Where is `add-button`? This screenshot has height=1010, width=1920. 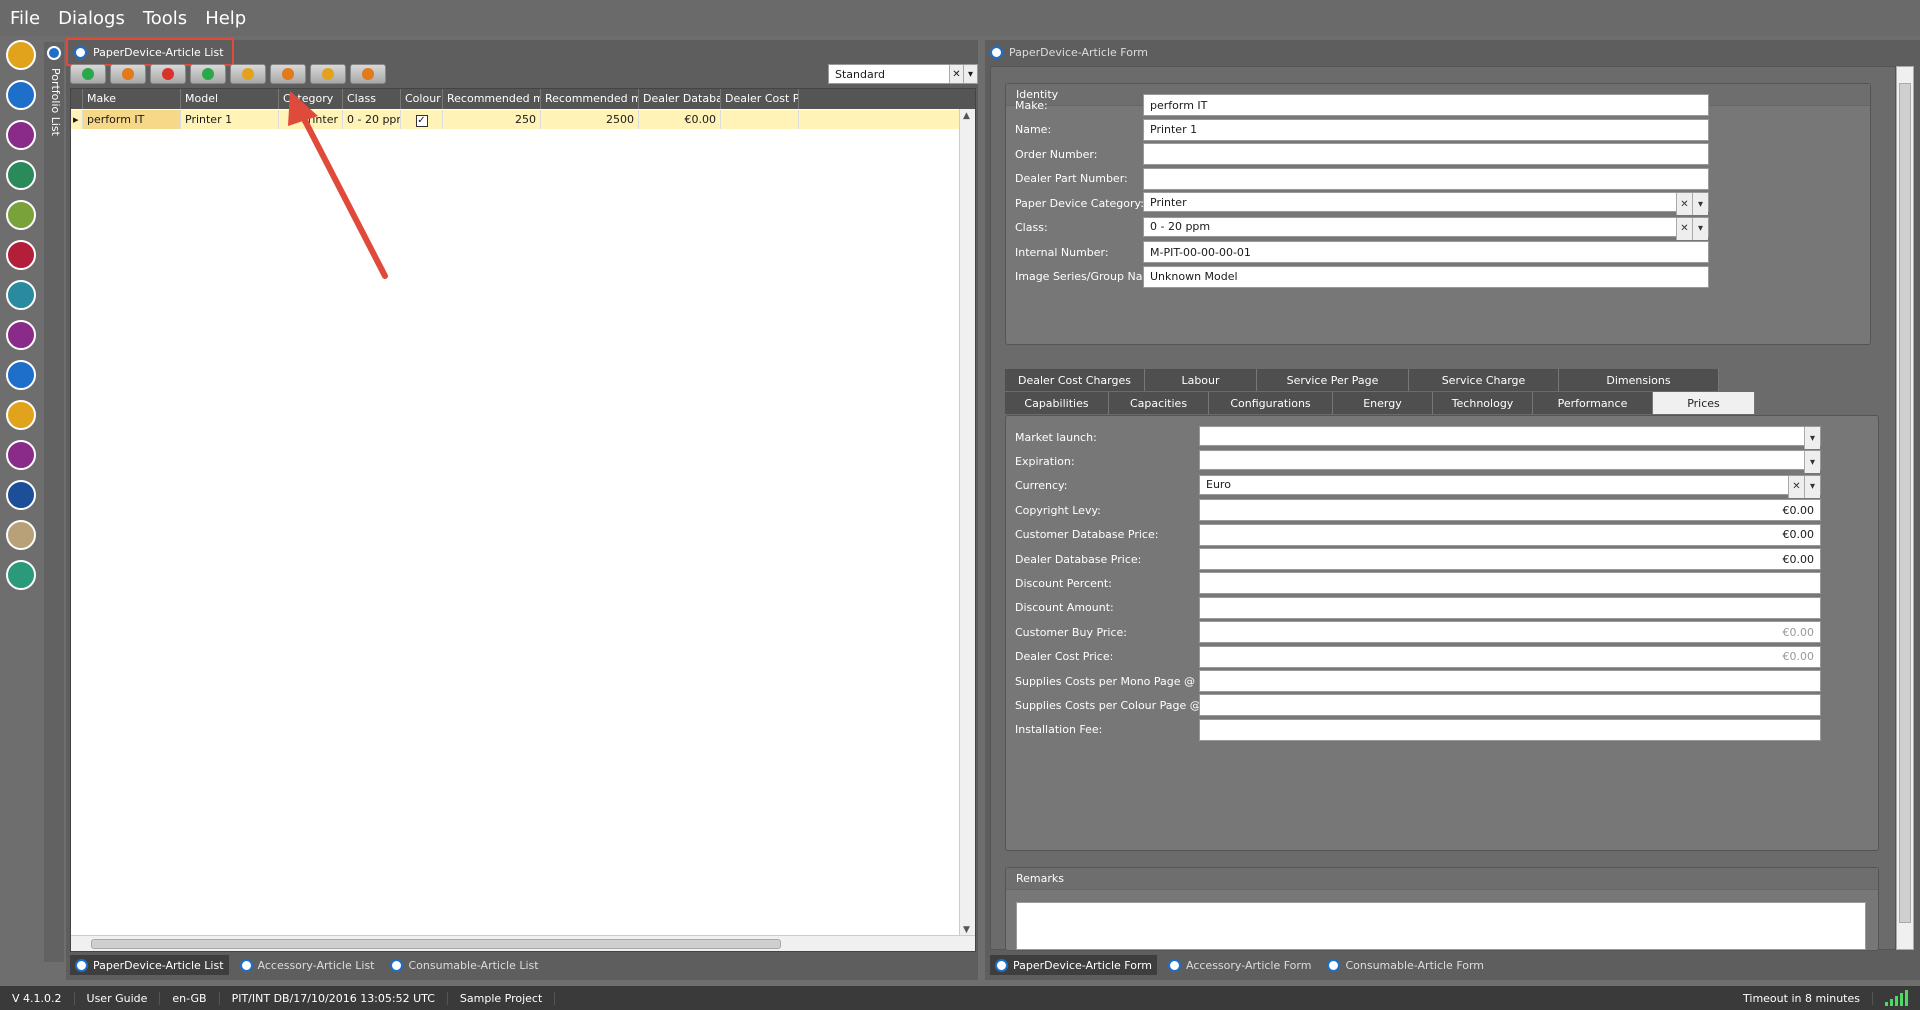
add-button is located at coordinates (88, 74).